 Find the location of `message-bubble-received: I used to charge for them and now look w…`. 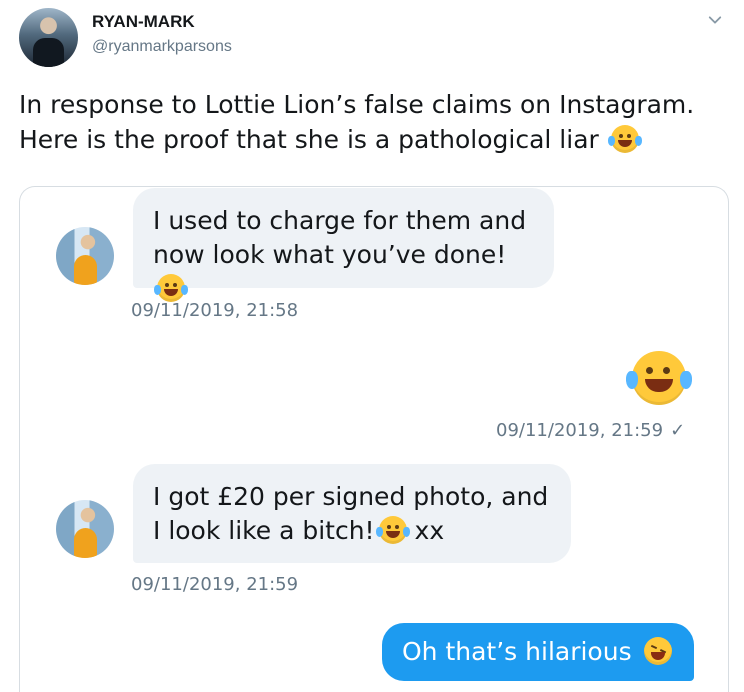

message-bubble-received: I used to charge for them and now look w… is located at coordinates (343, 245).